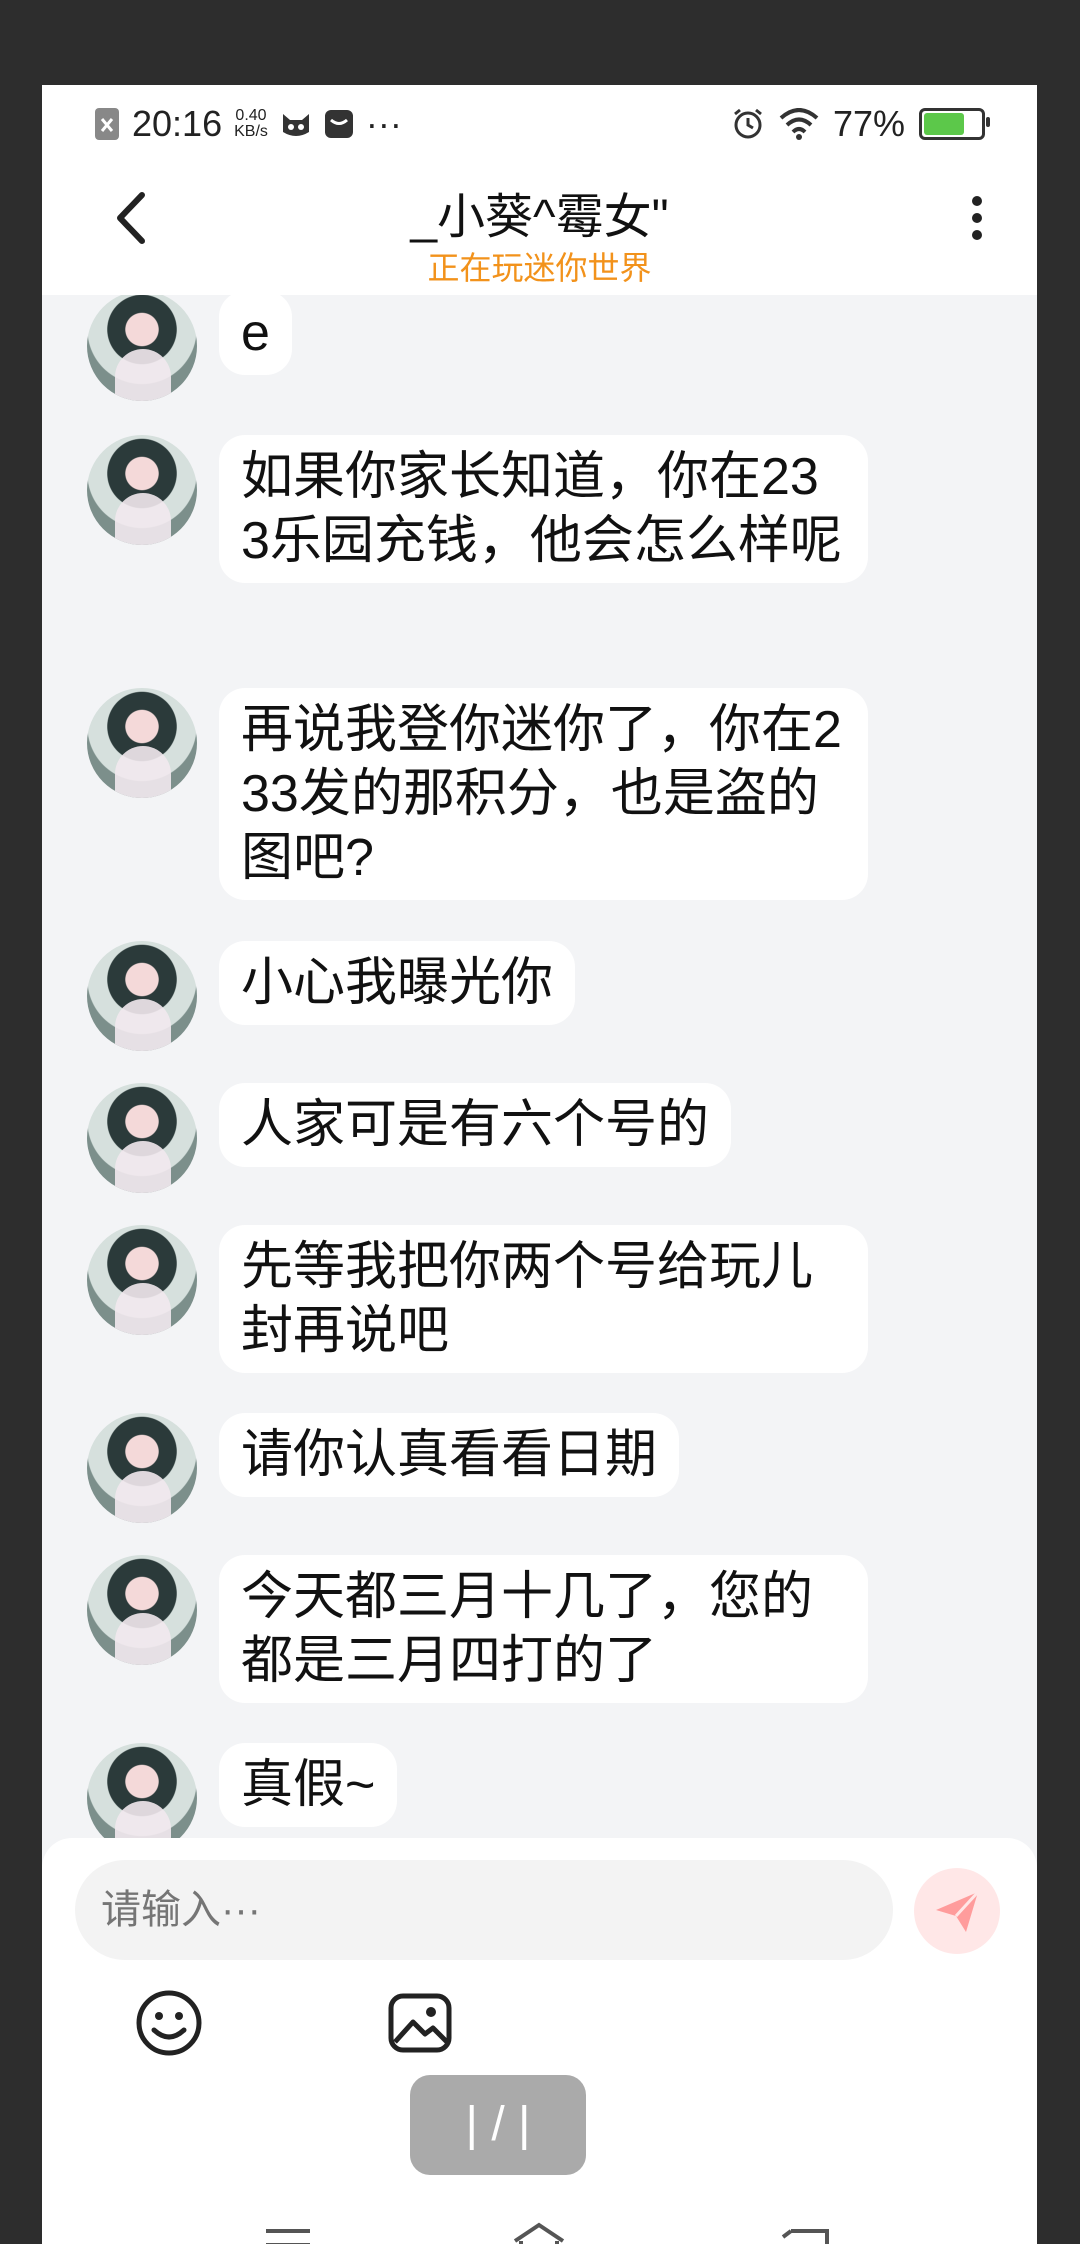 The width and height of the screenshot is (1080, 2244). I want to click on wifi-icon, so click(799, 124).